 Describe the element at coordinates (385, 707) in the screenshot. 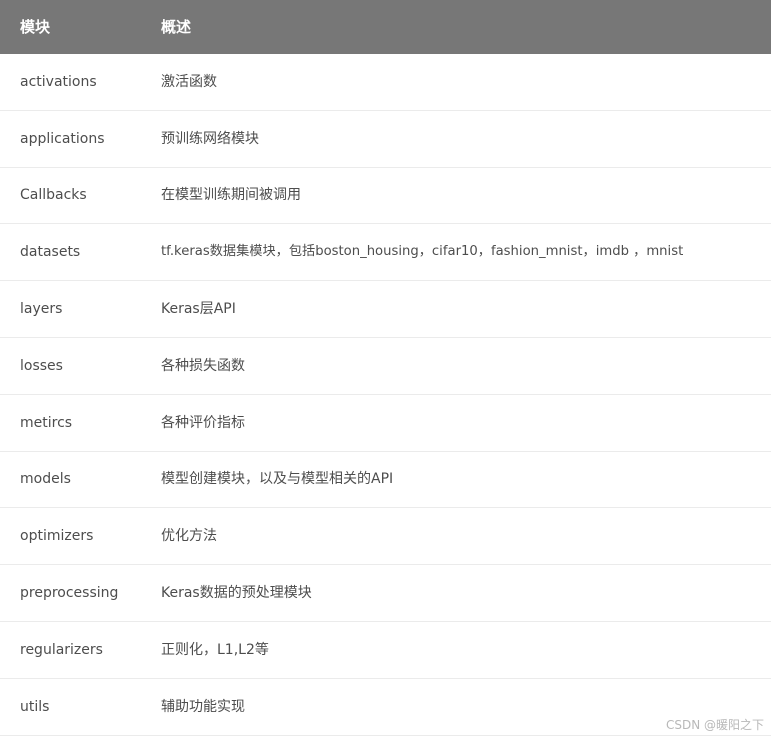

I see `table-row: utils 辅助功能实现` at that location.